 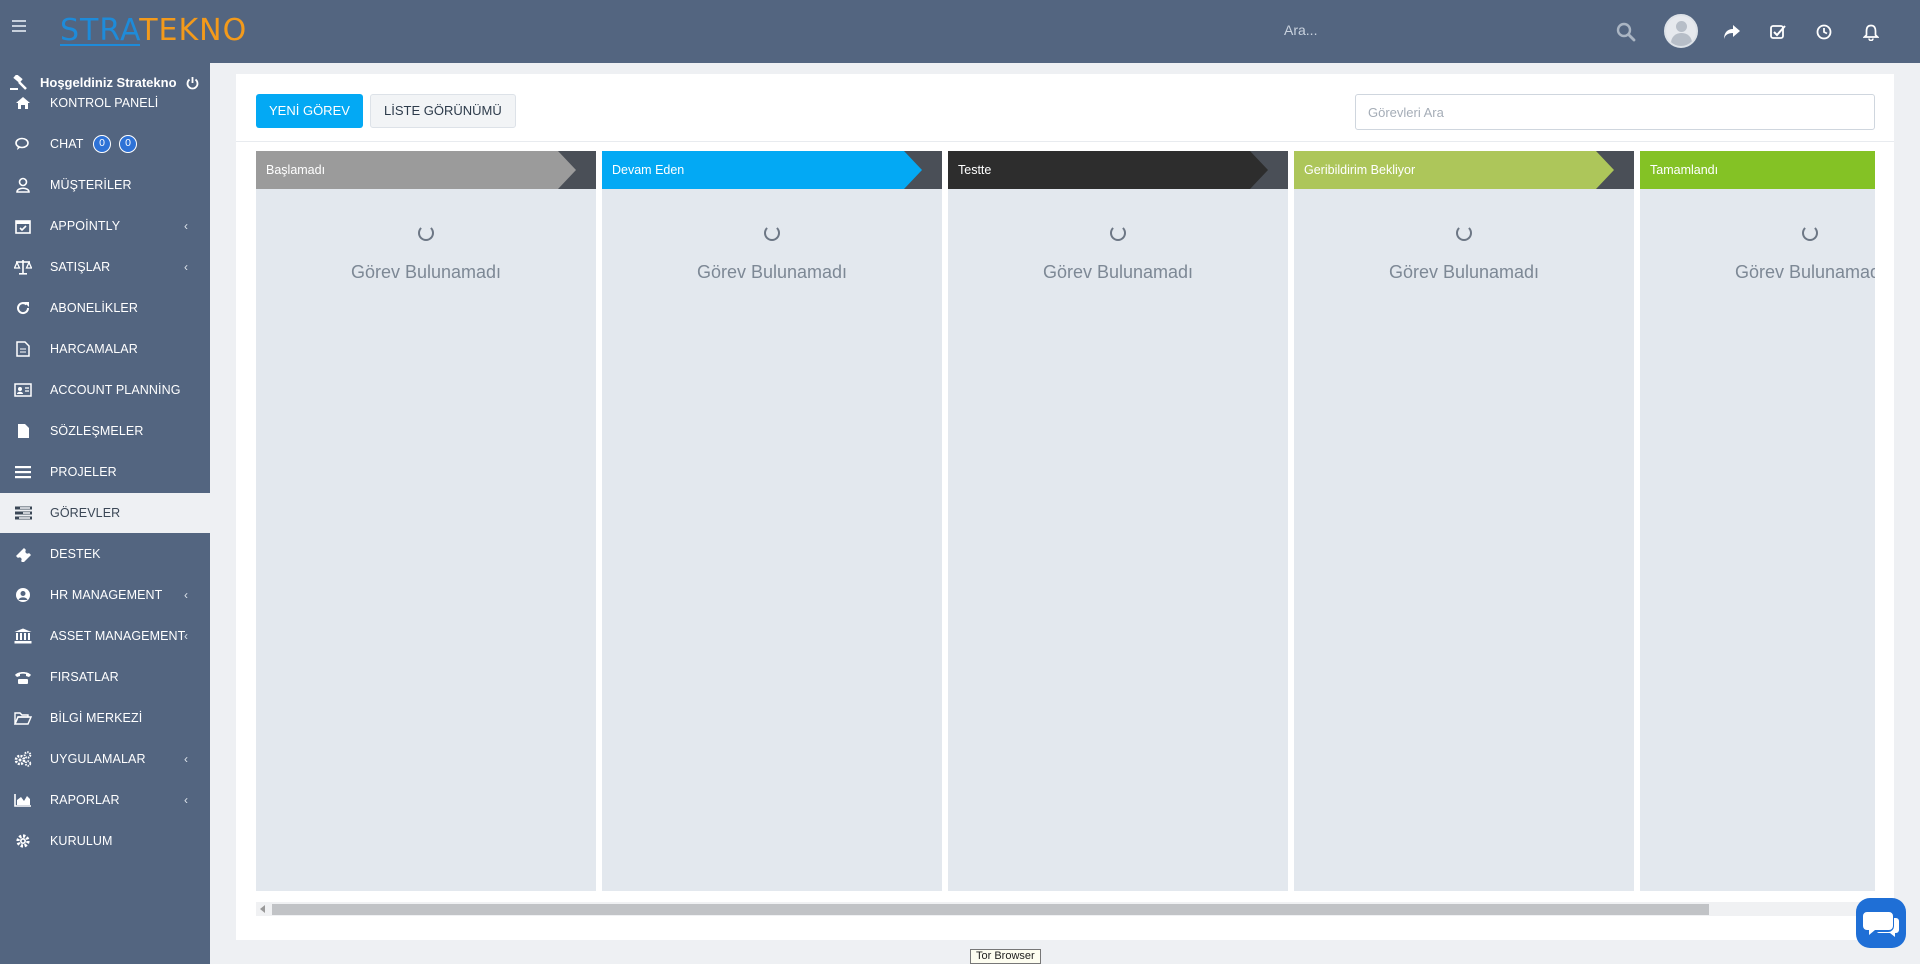 What do you see at coordinates (990, 909) in the screenshot?
I see `scrollbar-thumb` at bounding box center [990, 909].